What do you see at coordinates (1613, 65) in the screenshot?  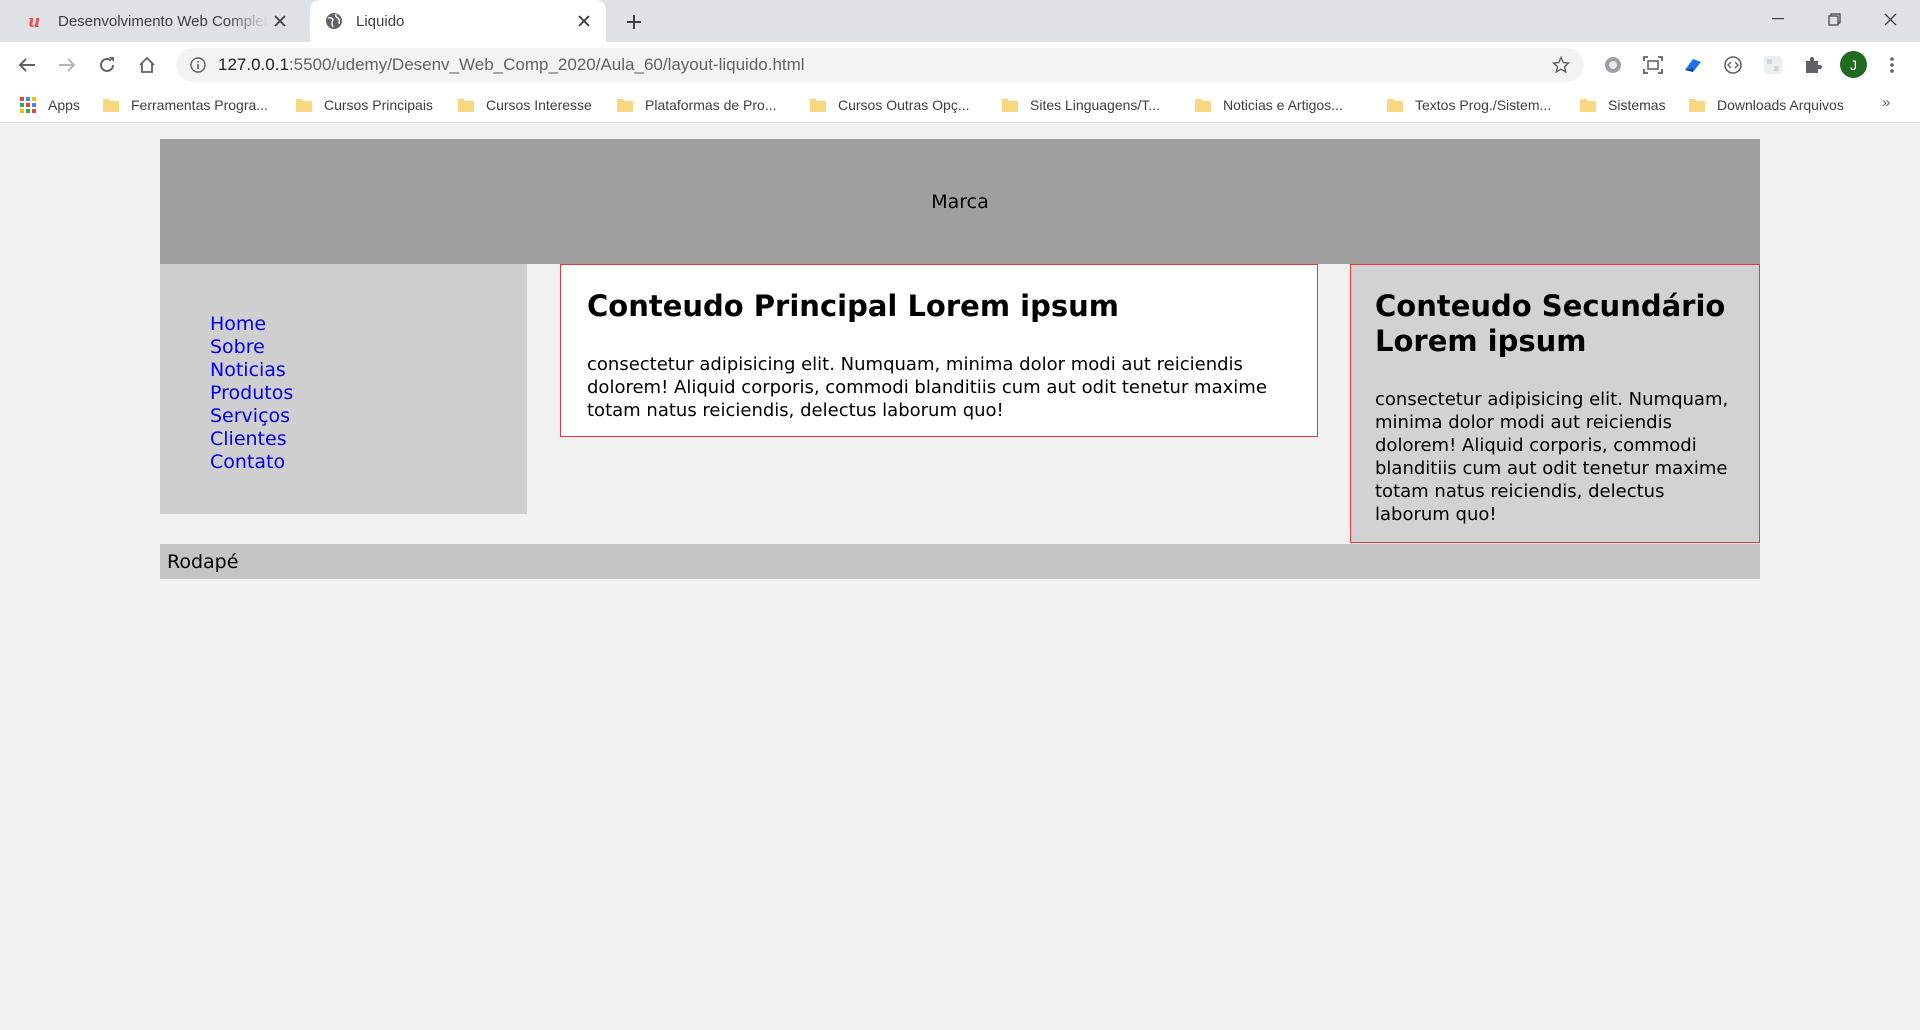 I see `extension-settings-icon` at bounding box center [1613, 65].